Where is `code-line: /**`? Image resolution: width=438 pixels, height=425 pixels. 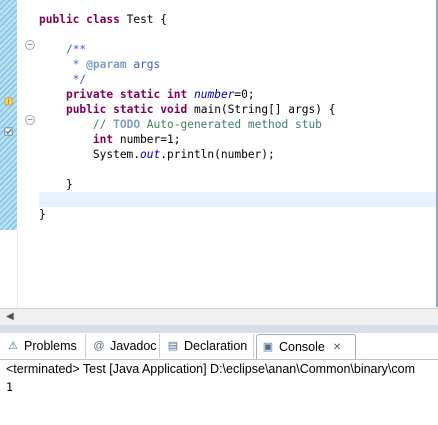
code-line: /** is located at coordinates (237, 49).